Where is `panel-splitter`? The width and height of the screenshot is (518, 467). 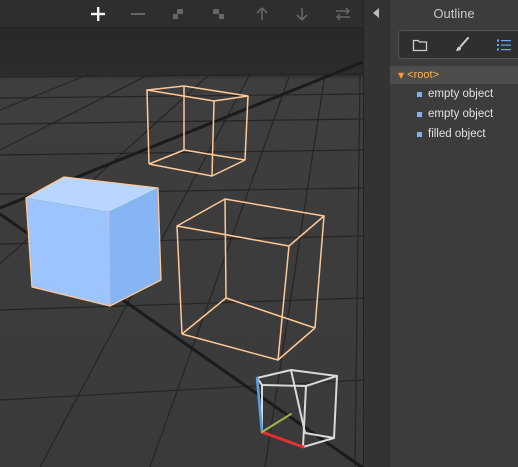
panel-splitter is located at coordinates (377, 233).